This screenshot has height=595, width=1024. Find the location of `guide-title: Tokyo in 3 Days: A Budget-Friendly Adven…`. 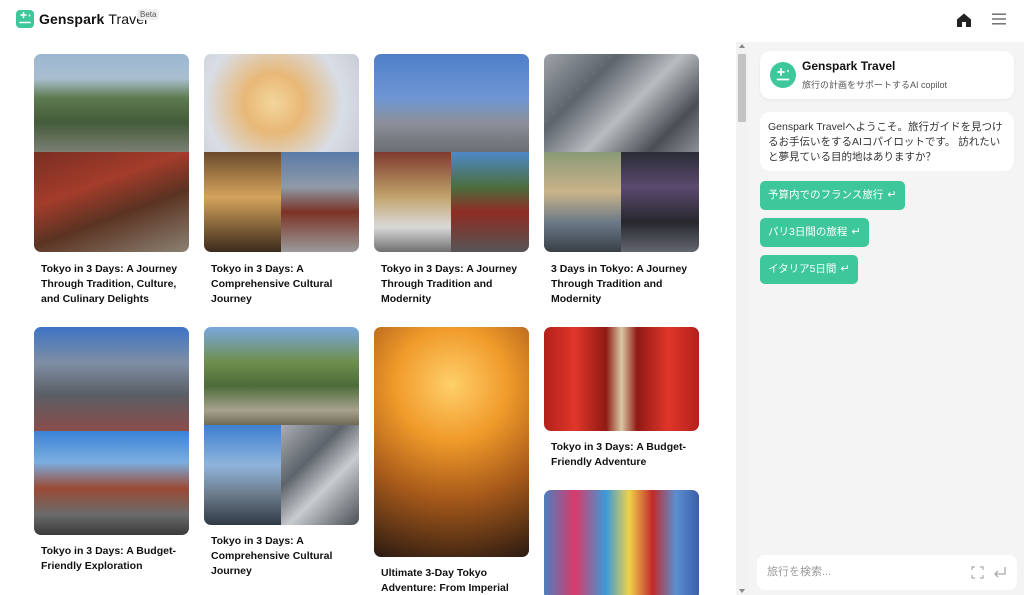

guide-title: Tokyo in 3 Days: A Budget-Friendly Adven… is located at coordinates (618, 454).